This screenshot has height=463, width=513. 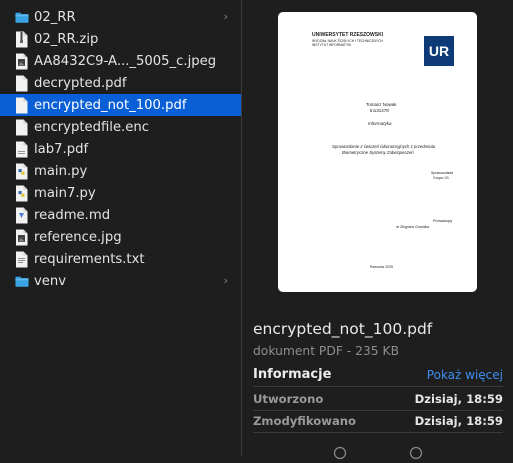 What do you see at coordinates (120, 215) in the screenshot?
I see `file-row: readme.md` at bounding box center [120, 215].